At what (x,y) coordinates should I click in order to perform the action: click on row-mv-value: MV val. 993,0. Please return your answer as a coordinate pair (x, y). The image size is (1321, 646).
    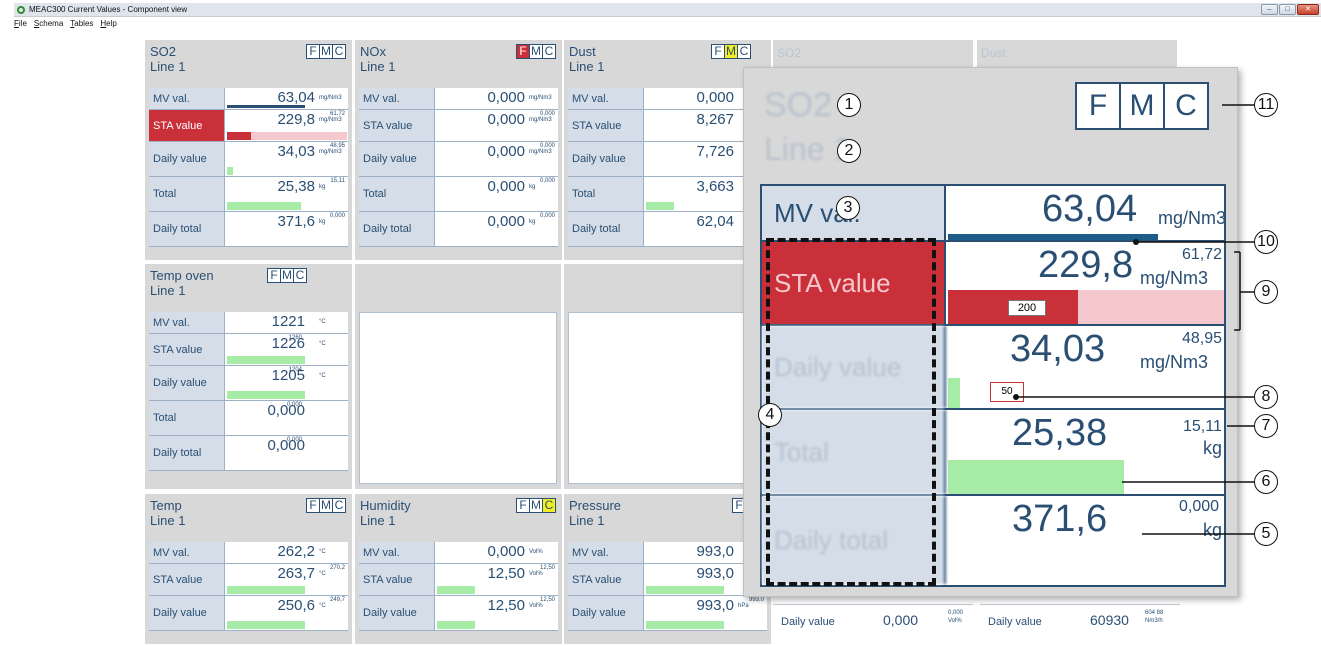
    Looking at the image, I should click on (667, 553).